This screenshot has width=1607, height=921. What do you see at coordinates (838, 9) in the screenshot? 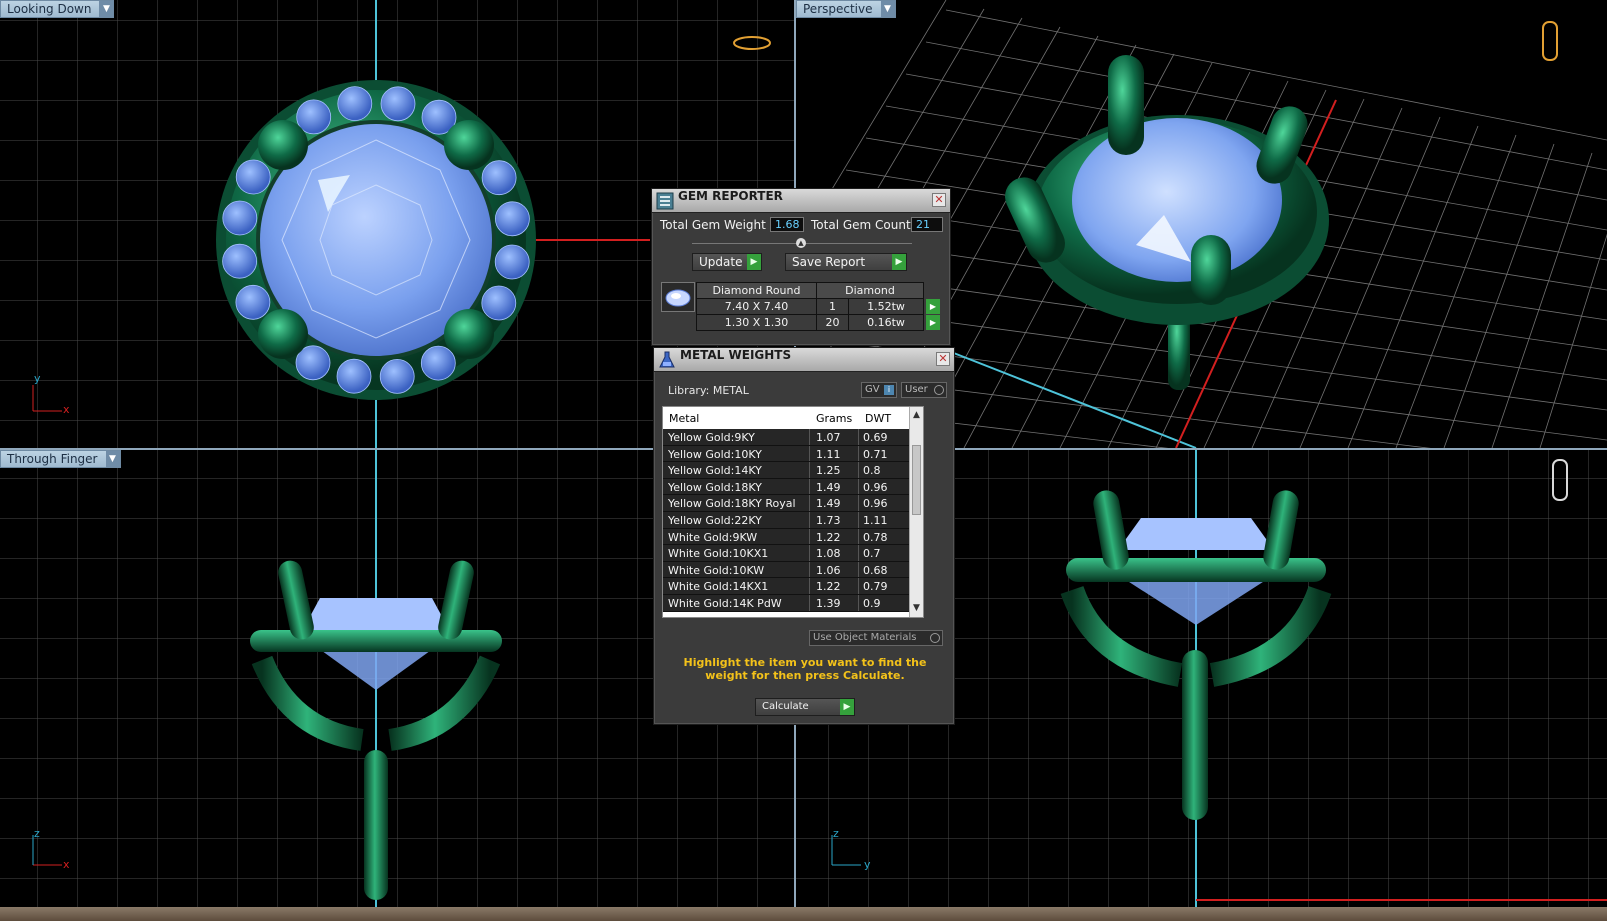
I see `view-label: Perspective` at bounding box center [838, 9].